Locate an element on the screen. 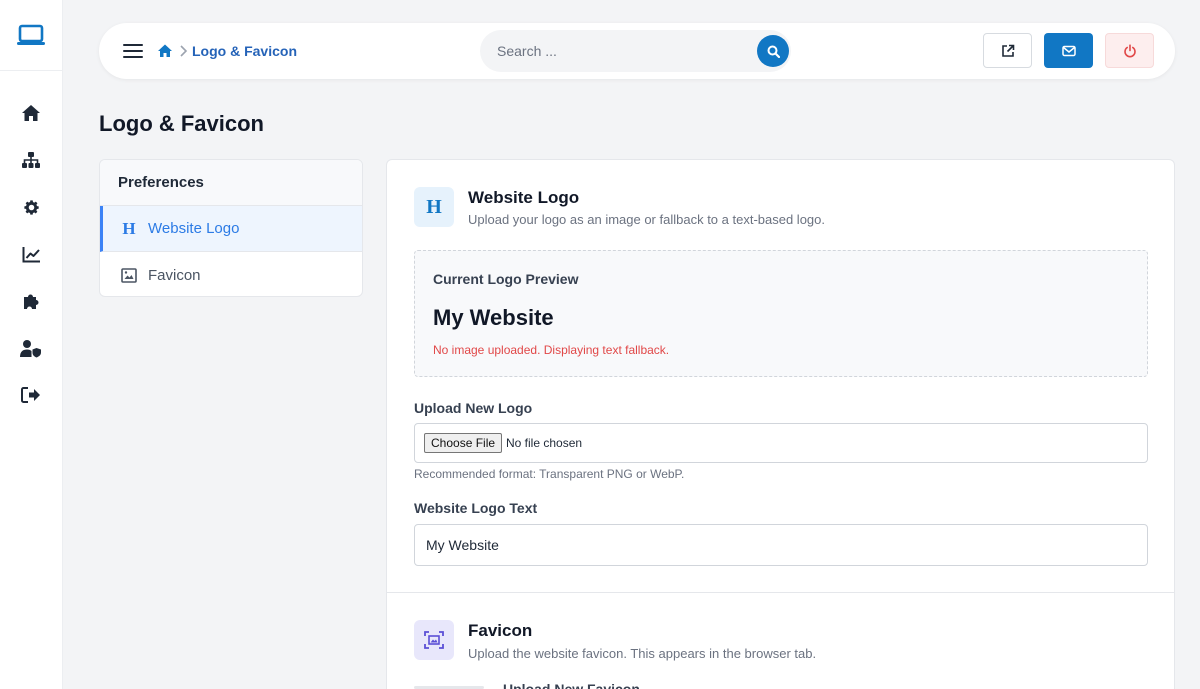 Image resolution: width=1200 pixels, height=689 pixels. external-link-icon is located at coordinates (1007, 50).